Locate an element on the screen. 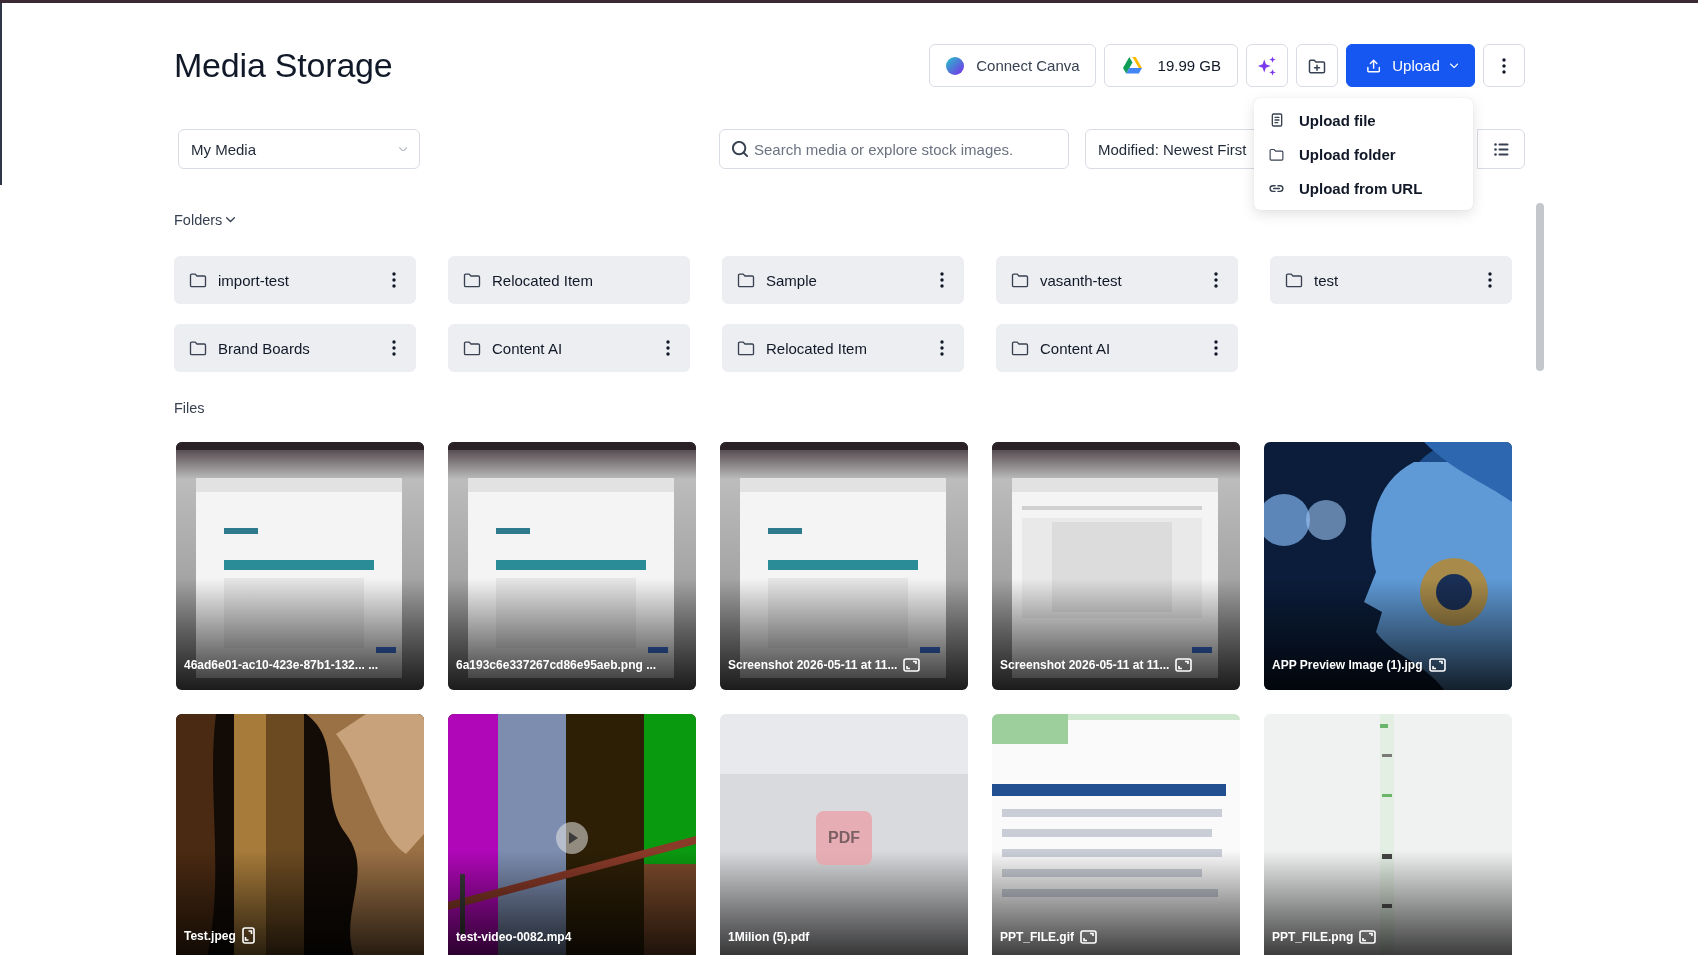 Image resolution: width=1698 pixels, height=955 pixels. file-name: PPT_FILE.png is located at coordinates (1313, 937).